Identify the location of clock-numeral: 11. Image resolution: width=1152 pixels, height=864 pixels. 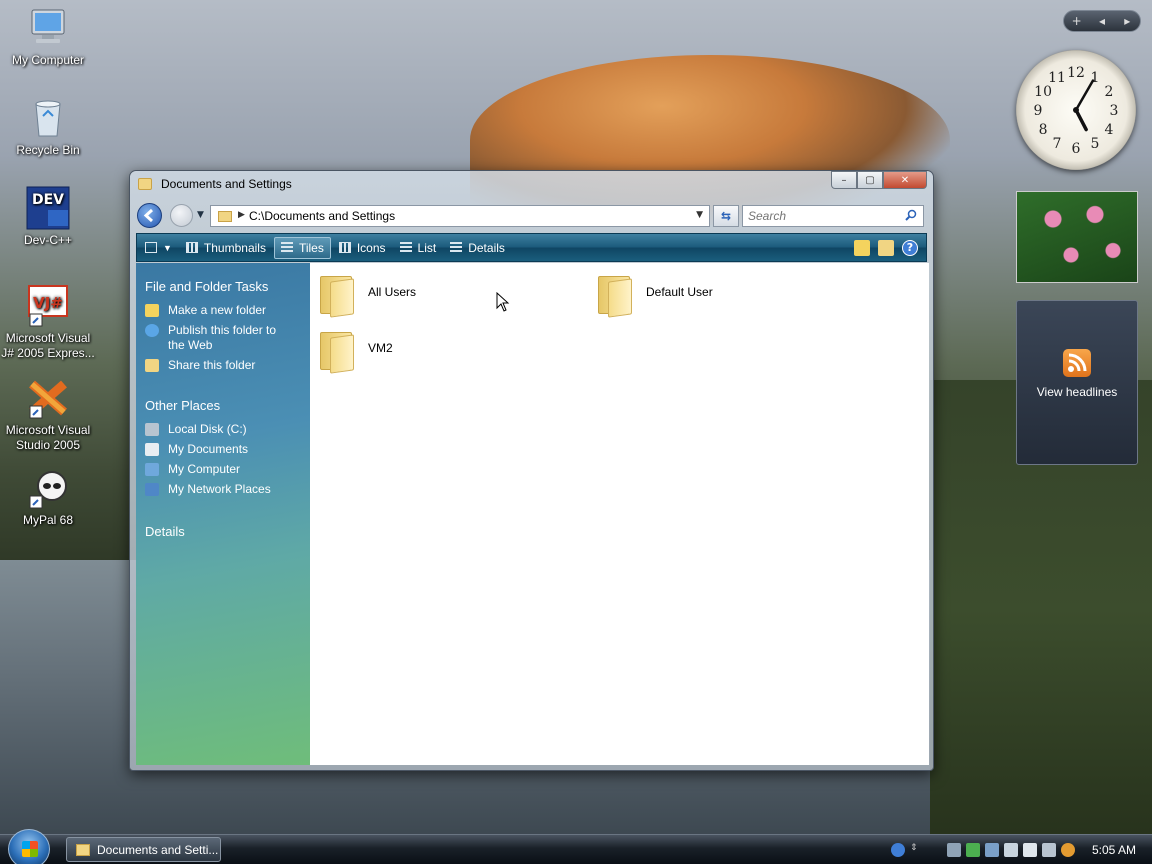
(1057, 78).